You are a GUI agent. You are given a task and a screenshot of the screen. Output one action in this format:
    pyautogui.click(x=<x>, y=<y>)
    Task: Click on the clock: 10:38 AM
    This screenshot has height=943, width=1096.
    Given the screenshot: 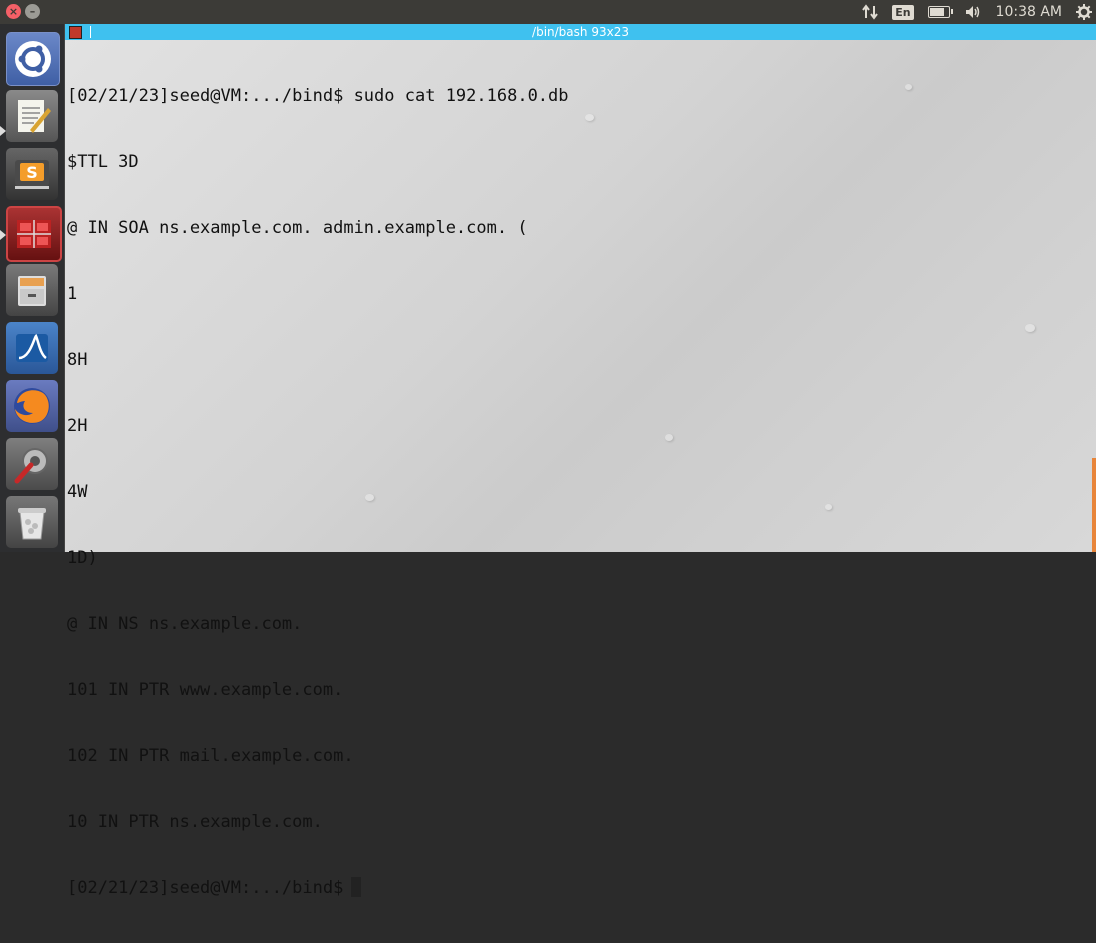 What is the action you would take?
    pyautogui.click(x=1029, y=12)
    